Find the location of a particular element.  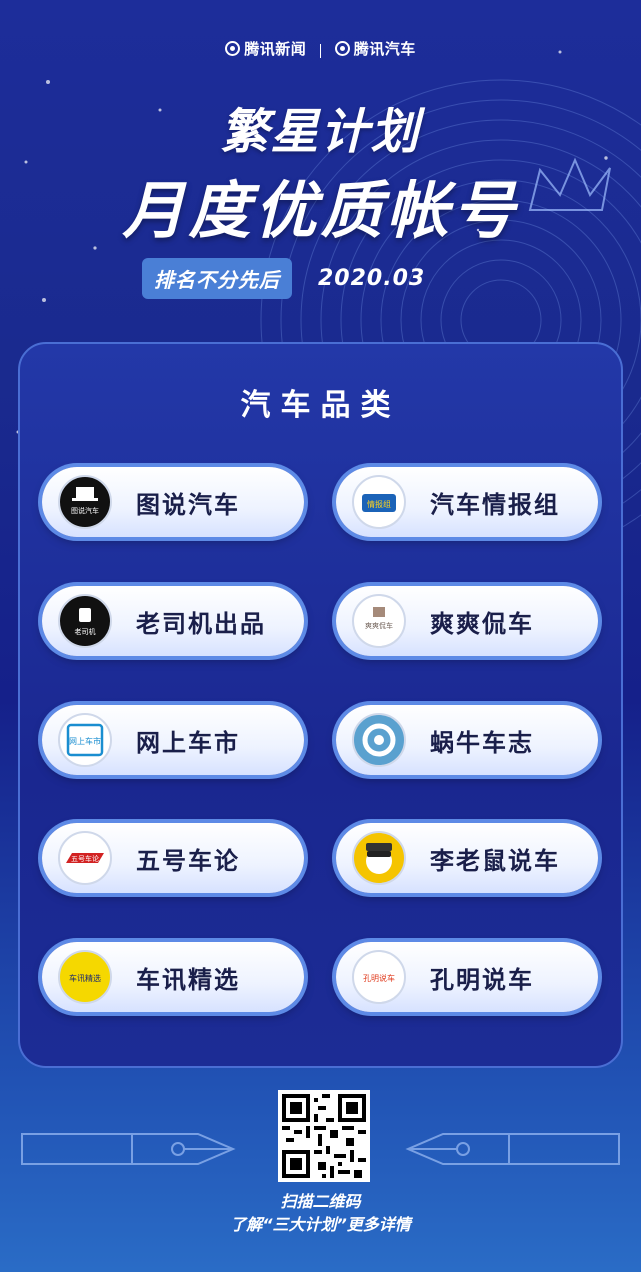

account-button-qingbaozu: 情报组 汽车情报组 is located at coordinates (467, 502).